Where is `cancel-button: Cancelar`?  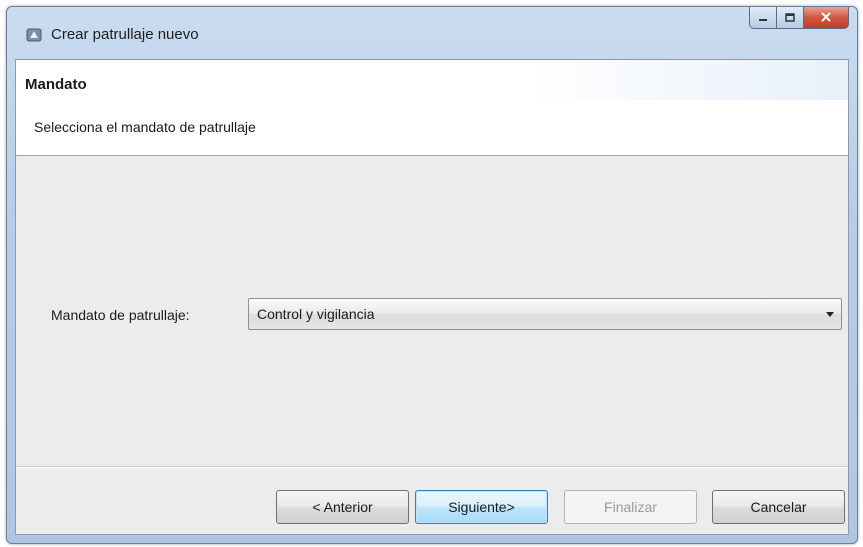 cancel-button: Cancelar is located at coordinates (778, 507).